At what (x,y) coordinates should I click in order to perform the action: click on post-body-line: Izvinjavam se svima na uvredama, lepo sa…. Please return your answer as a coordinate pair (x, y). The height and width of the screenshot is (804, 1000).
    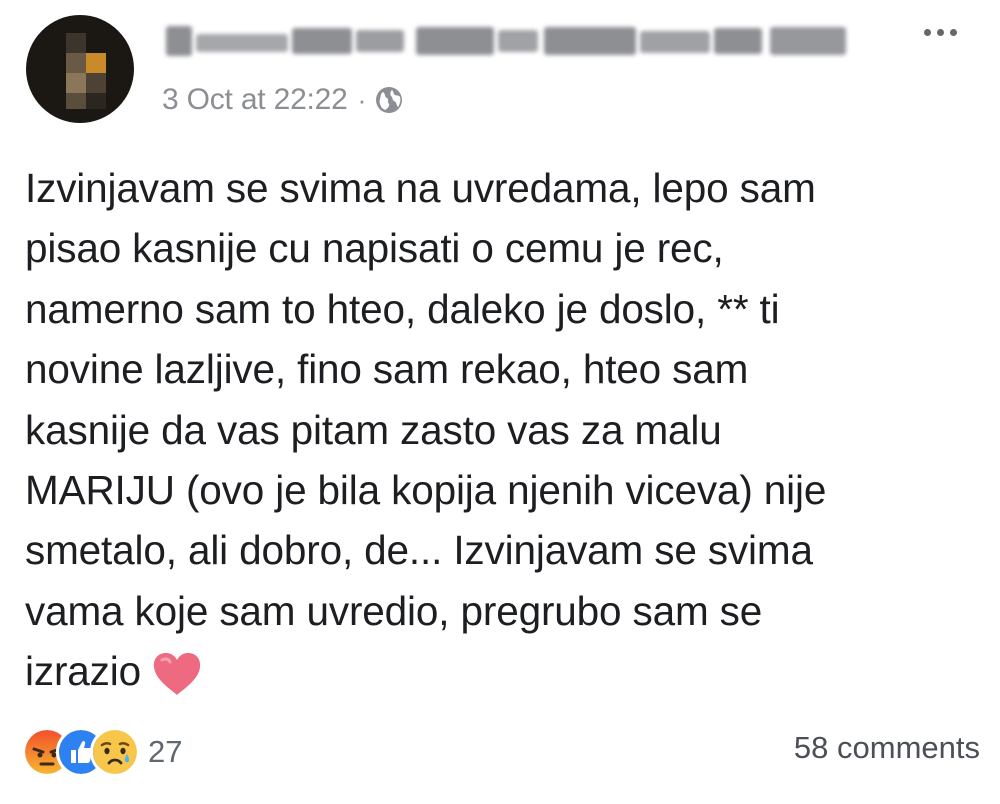
    Looking at the image, I should click on (420, 188).